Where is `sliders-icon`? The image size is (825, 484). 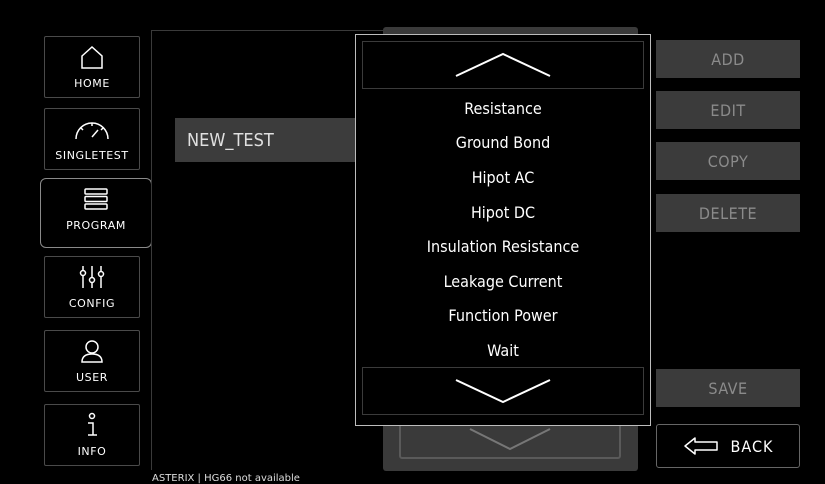 sliders-icon is located at coordinates (92, 277).